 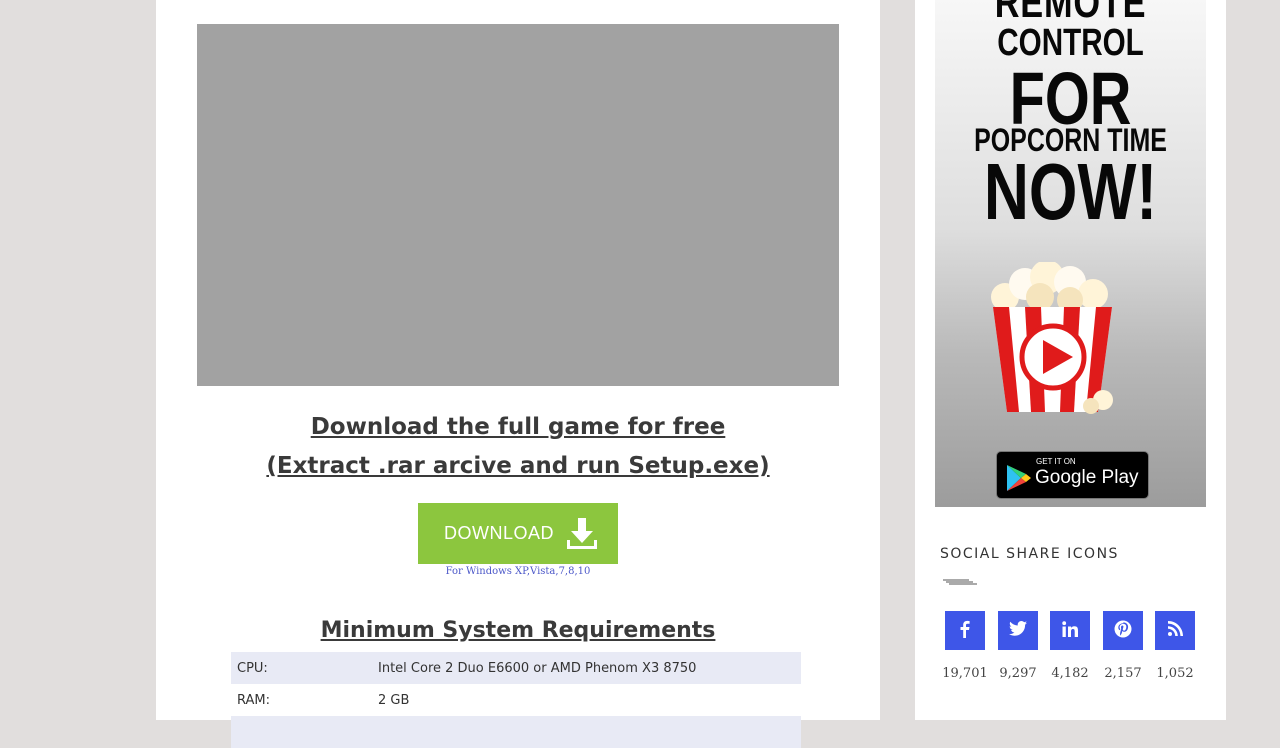 What do you see at coordinates (1052, 340) in the screenshot?
I see `popcorn-play-icon` at bounding box center [1052, 340].